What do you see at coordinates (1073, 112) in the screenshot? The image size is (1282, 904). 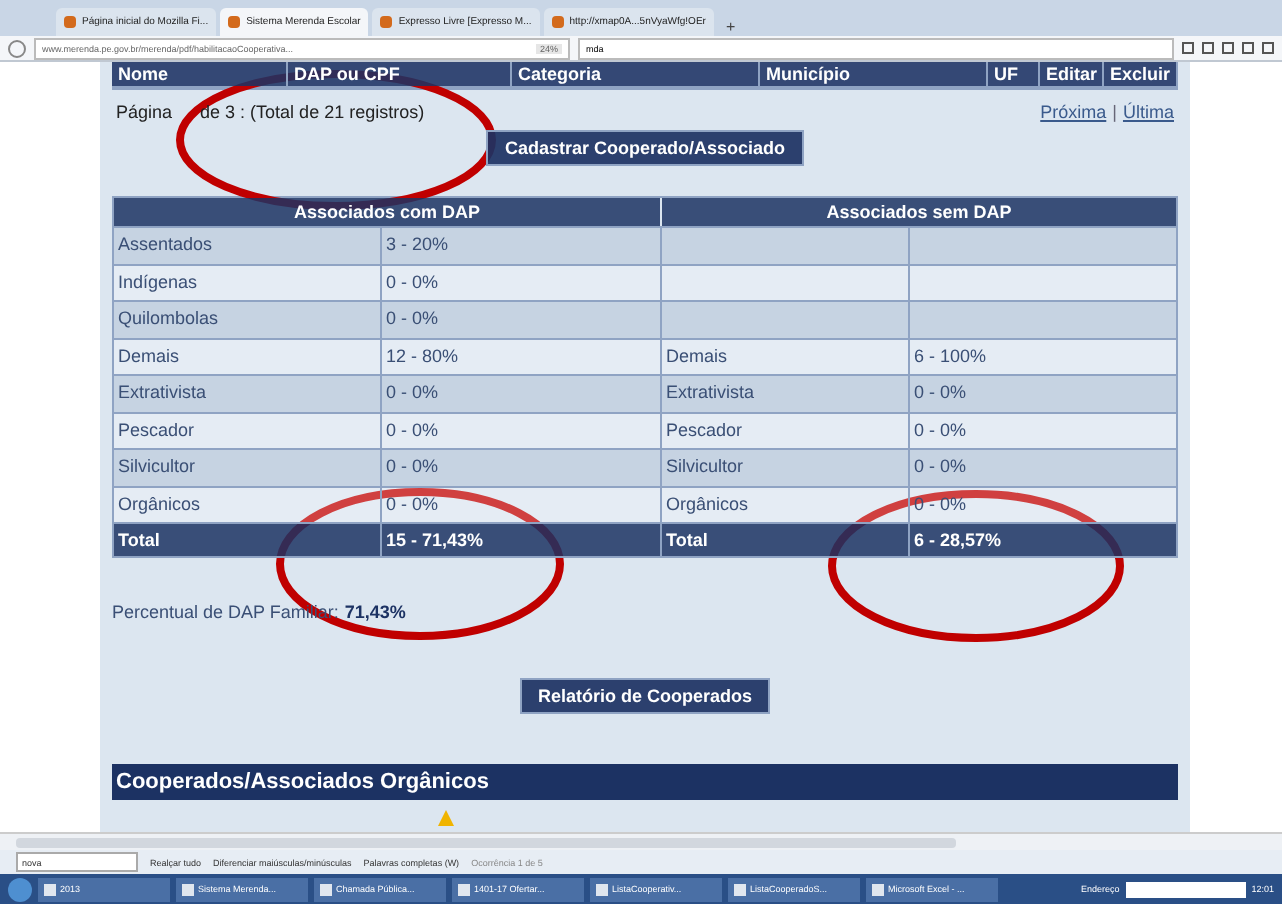 I see `pagination-link: Próxima` at bounding box center [1073, 112].